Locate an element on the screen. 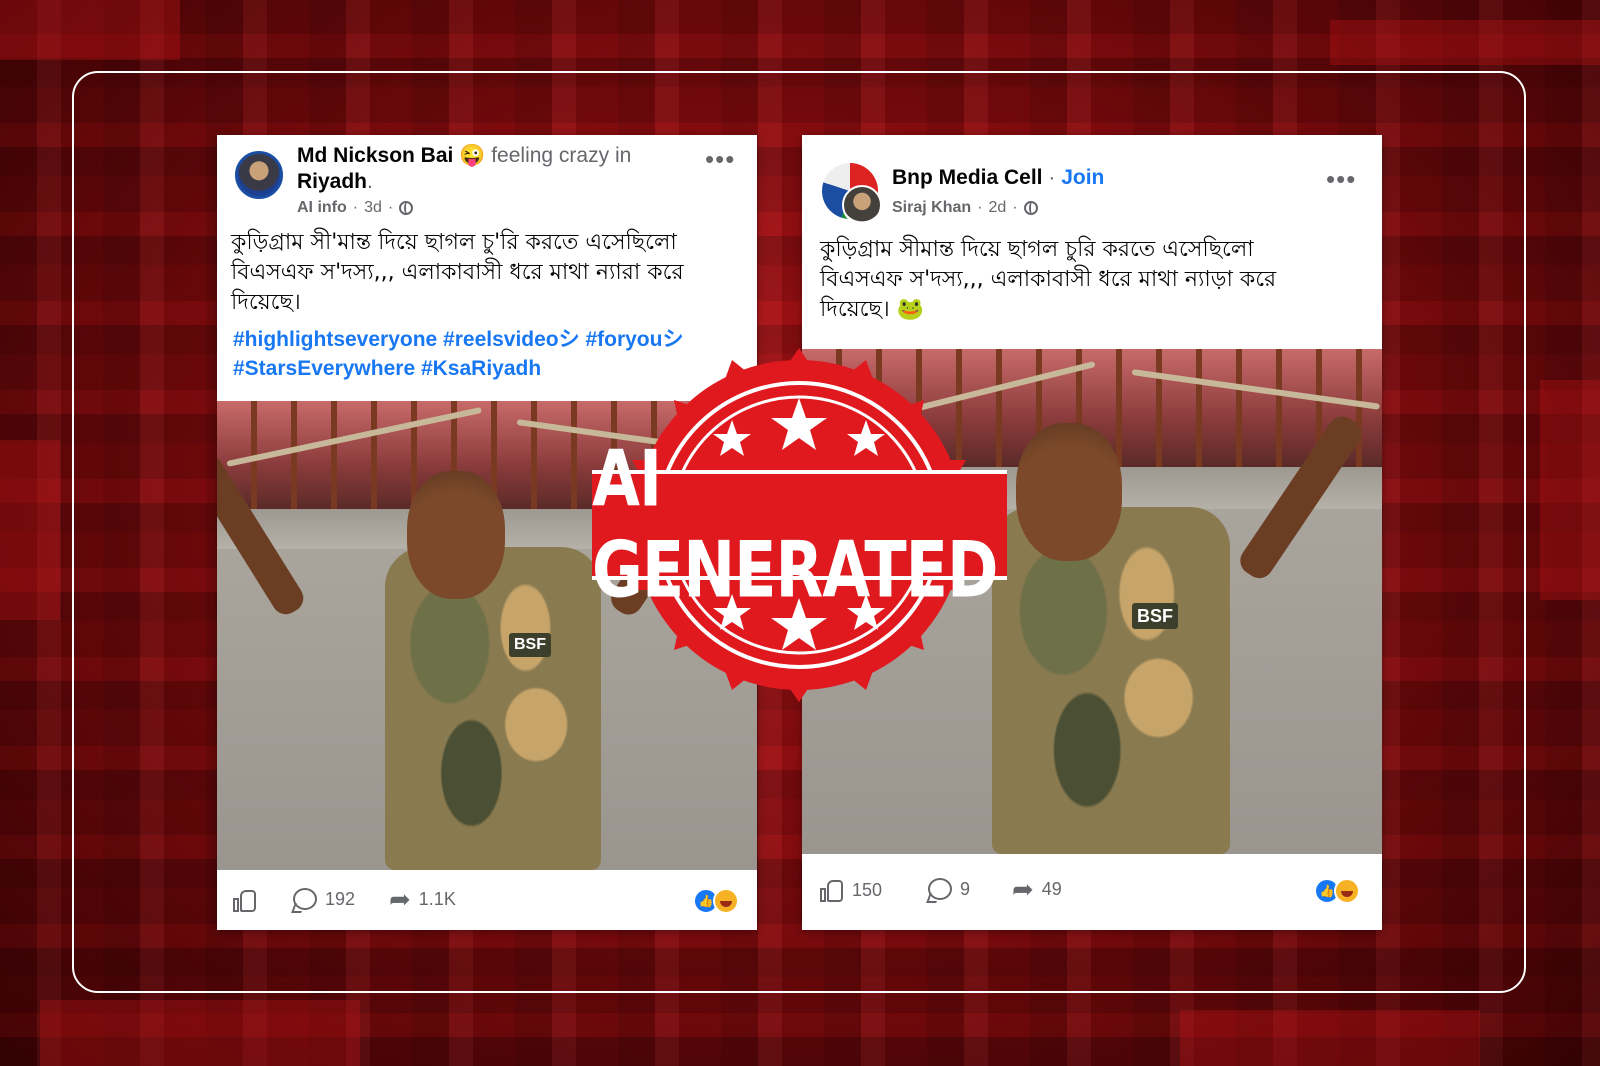 This screenshot has height=1066, width=1600. comment-button: 9 is located at coordinates (949, 889).